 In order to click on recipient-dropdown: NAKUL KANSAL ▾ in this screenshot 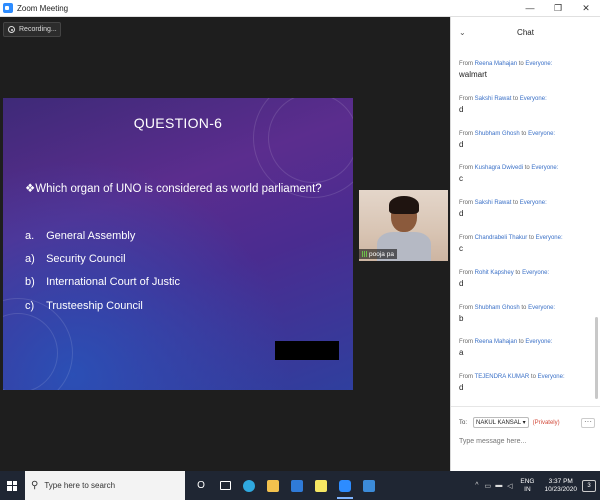, I will do `click(501, 422)`.